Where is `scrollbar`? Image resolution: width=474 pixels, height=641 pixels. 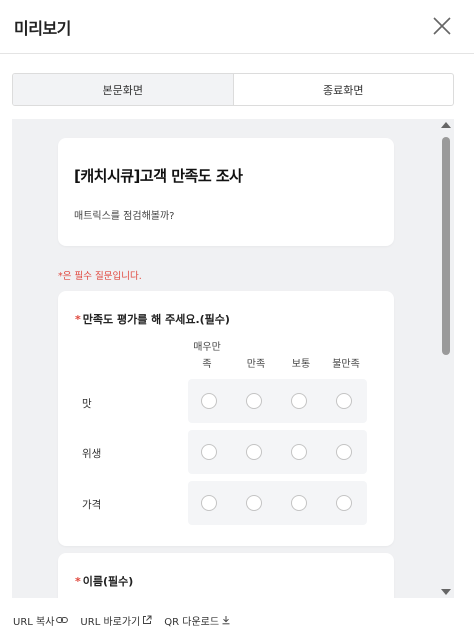
scrollbar is located at coordinates (446, 358).